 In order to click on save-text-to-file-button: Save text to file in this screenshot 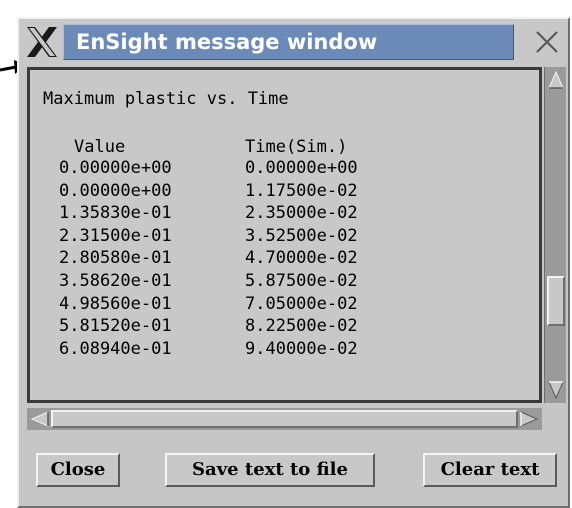, I will do `click(270, 470)`.